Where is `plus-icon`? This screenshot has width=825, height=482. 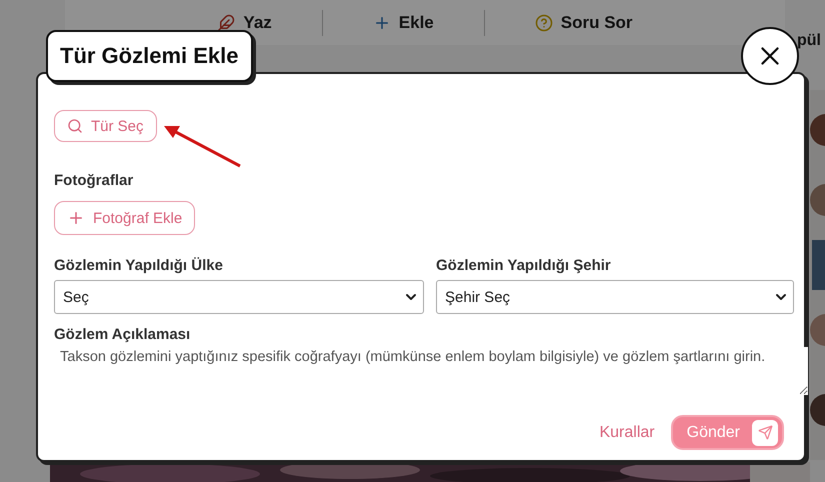
plus-icon is located at coordinates (76, 218).